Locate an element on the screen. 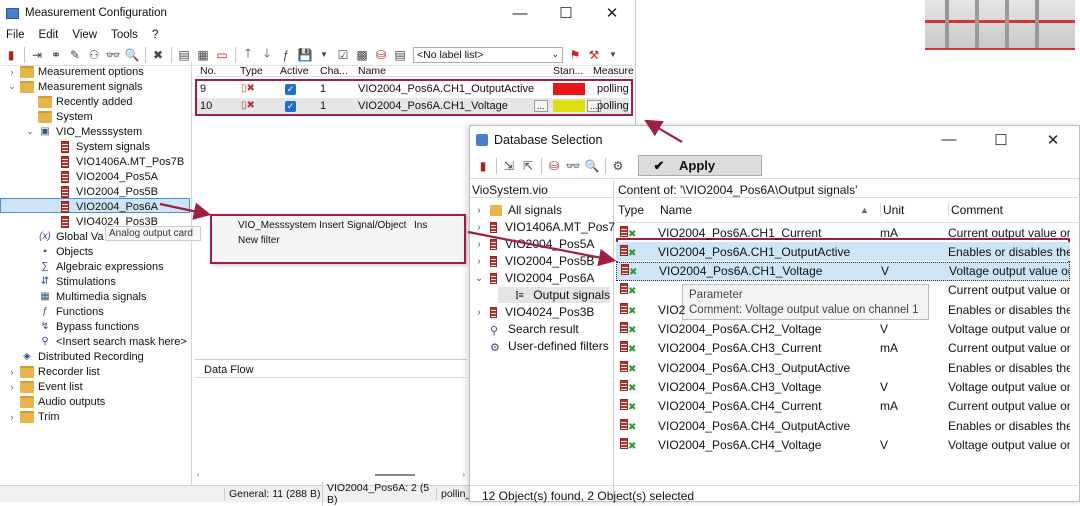  menu-view: View is located at coordinates (85, 35).